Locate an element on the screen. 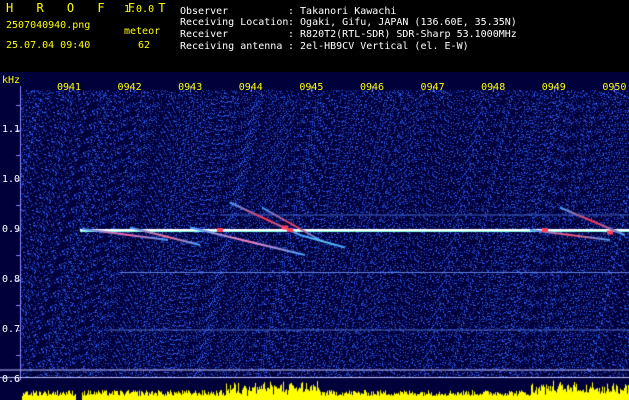 This screenshot has width=629, height=400. y-tick-label: 0.6 is located at coordinates (11, 379).